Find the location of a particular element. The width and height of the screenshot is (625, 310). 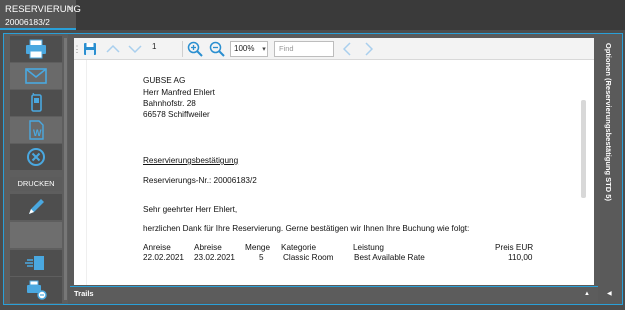

zoom-in-icon is located at coordinates (195, 49).